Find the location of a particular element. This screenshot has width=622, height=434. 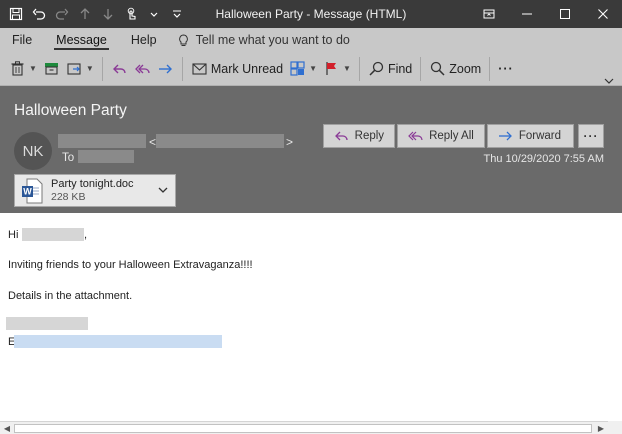

reply-button is located at coordinates (119, 69).